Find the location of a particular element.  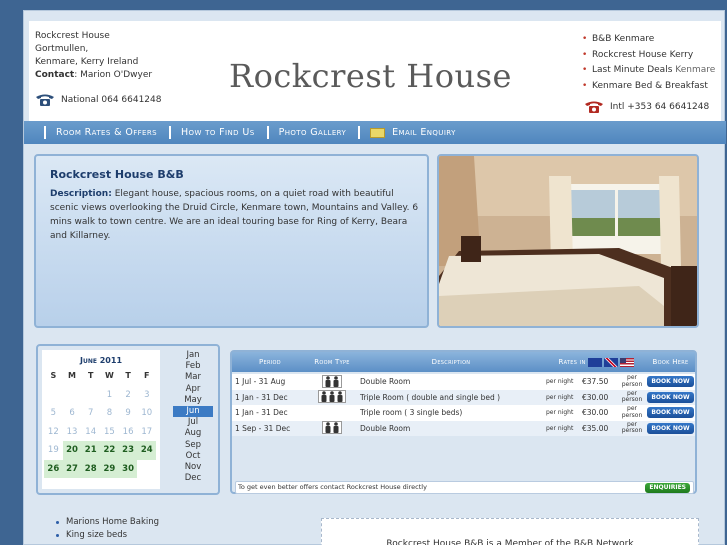

national-phone: National 064 6641248 is located at coordinates (98, 100).